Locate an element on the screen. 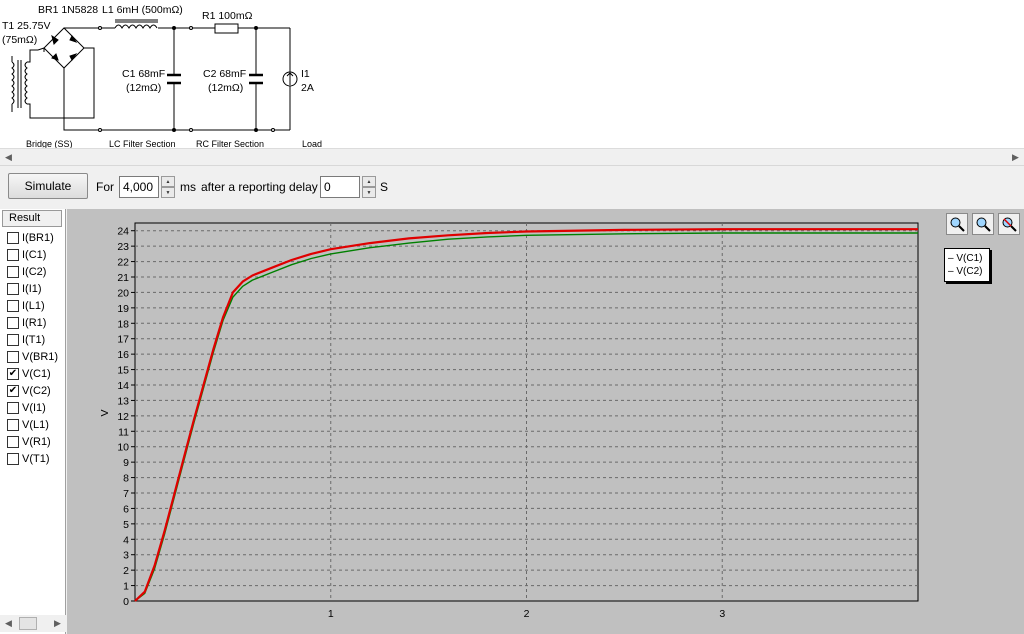  results-scroll-thumb is located at coordinates (28, 623).